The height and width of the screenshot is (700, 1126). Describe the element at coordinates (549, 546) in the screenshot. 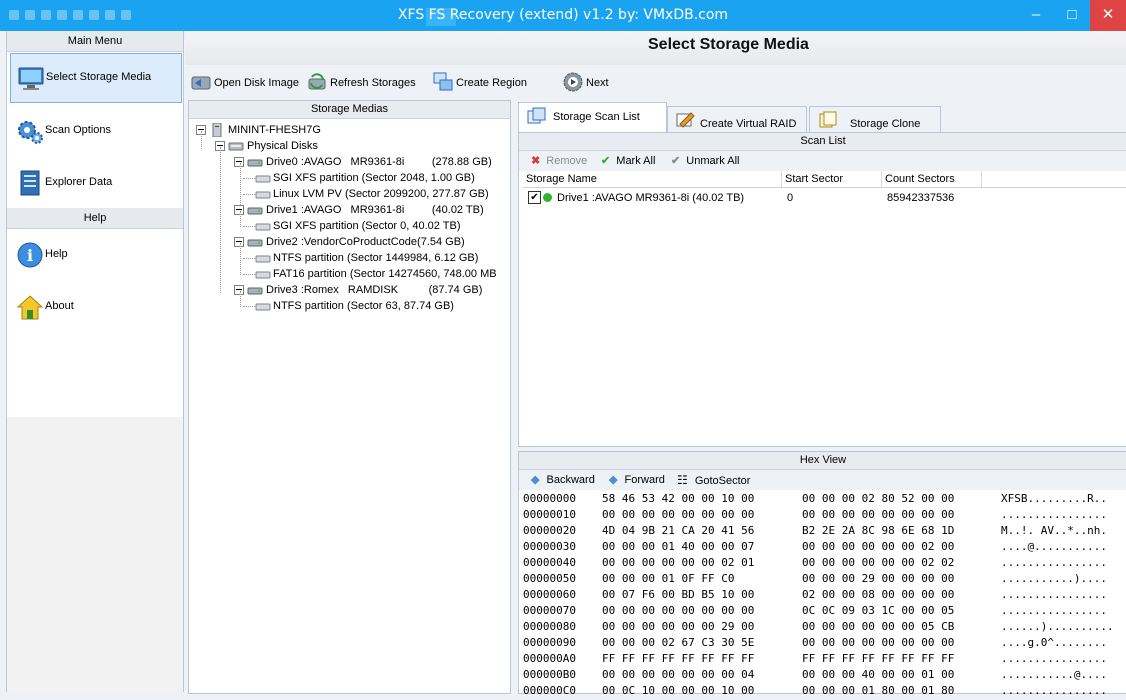

I see `hex-offset: 00000030` at that location.